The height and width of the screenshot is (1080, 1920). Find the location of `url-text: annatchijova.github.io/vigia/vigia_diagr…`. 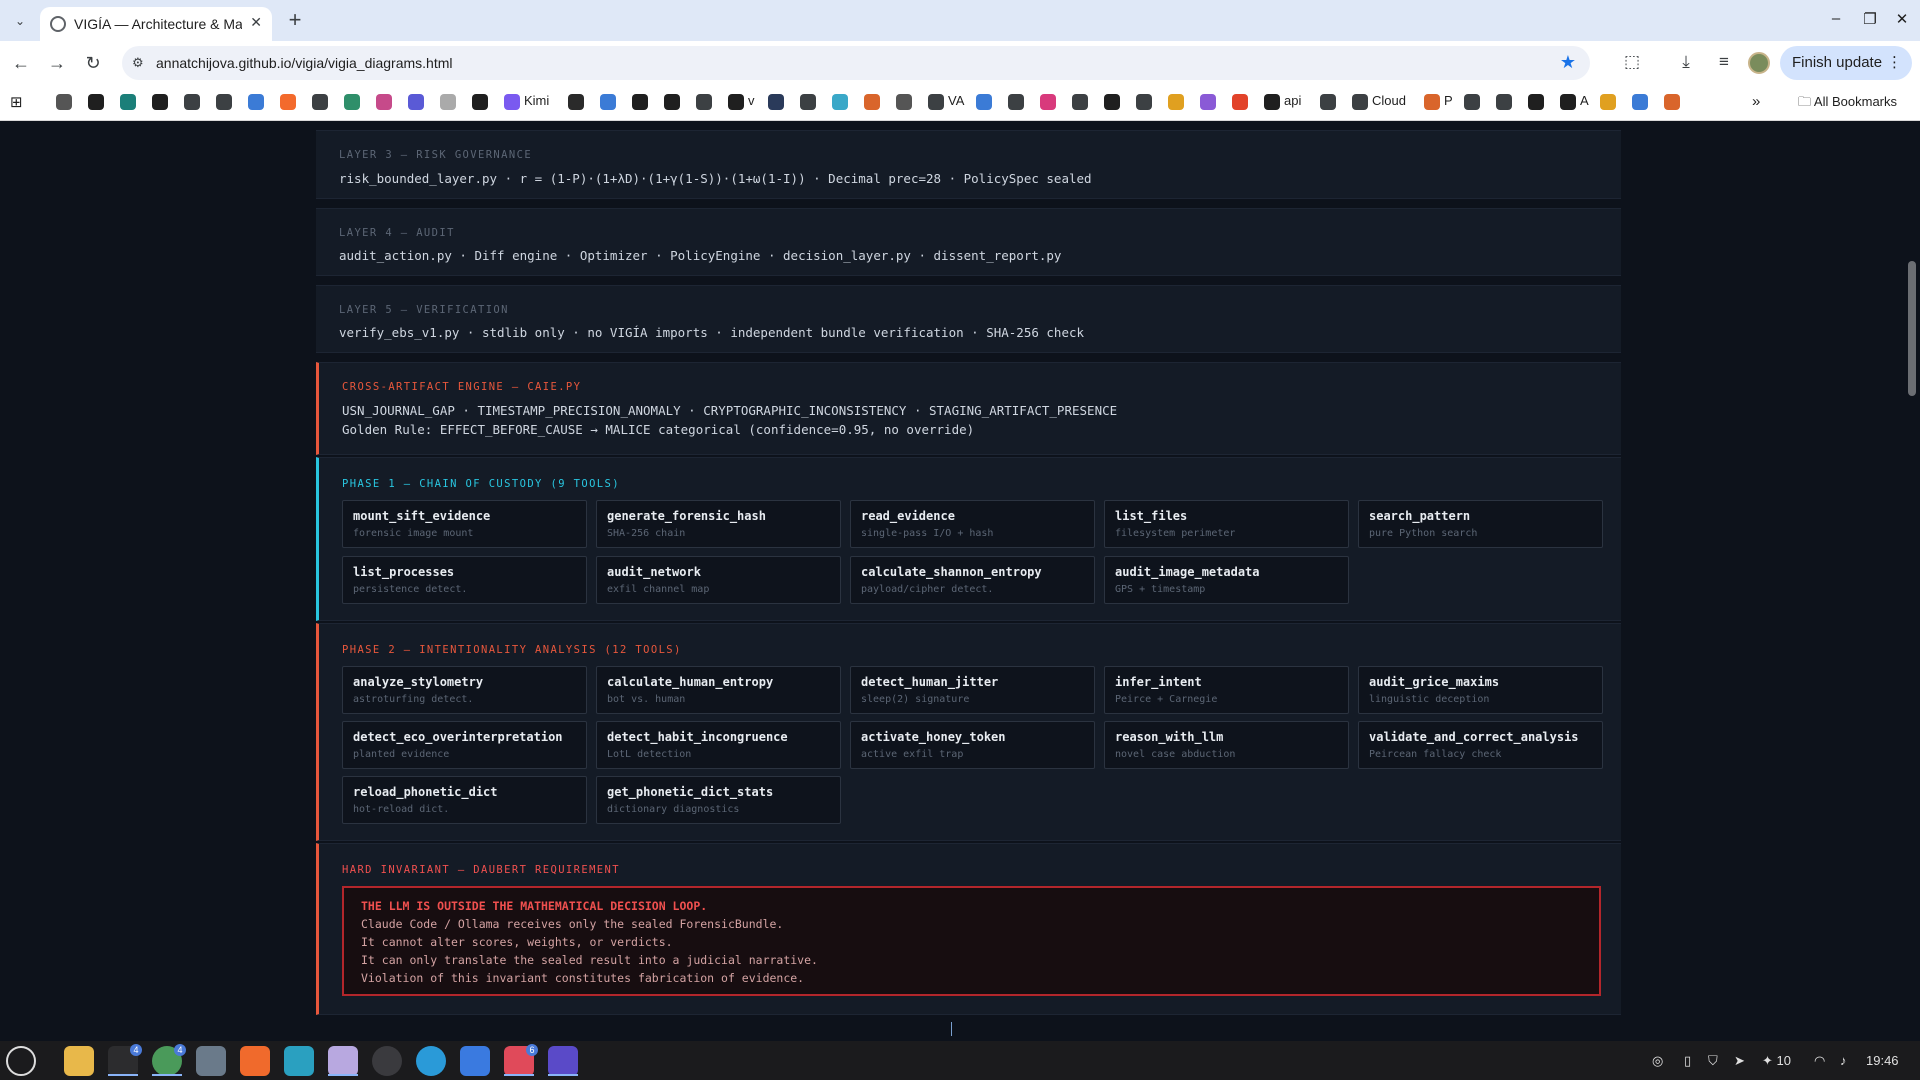

url-text: annatchijova.github.io/vigia/vigia_diagr… is located at coordinates (304, 63).